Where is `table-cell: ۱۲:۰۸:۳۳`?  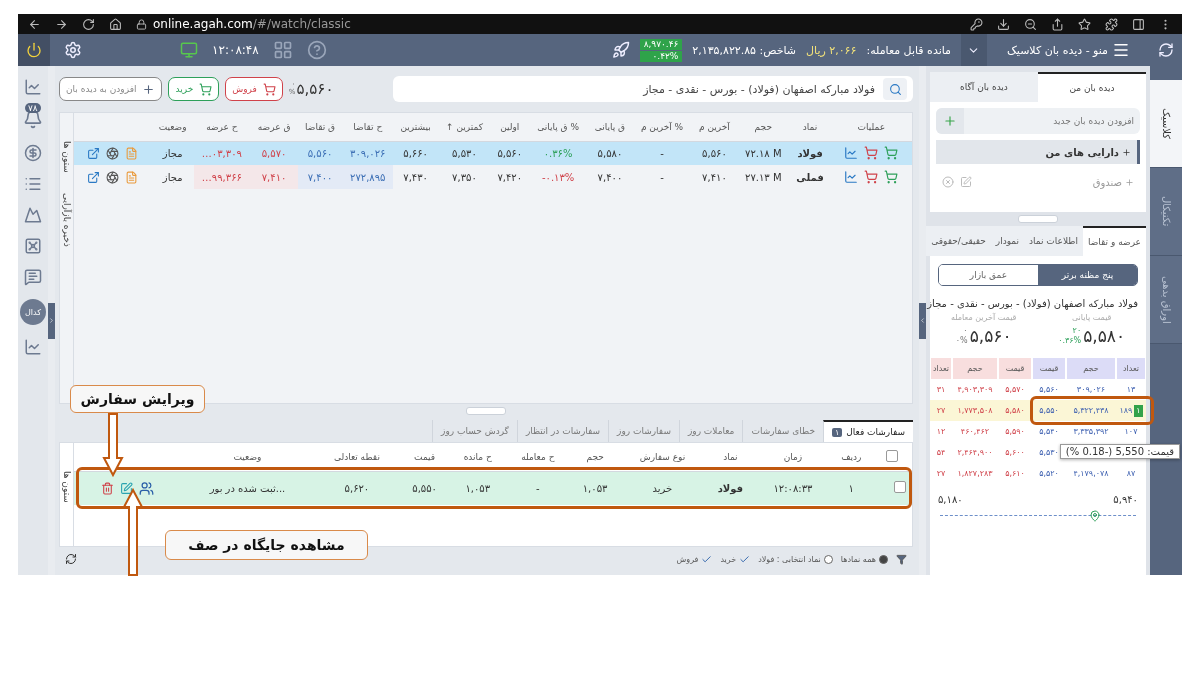 table-cell: ۱۲:۰۸:۳۳ is located at coordinates (793, 488).